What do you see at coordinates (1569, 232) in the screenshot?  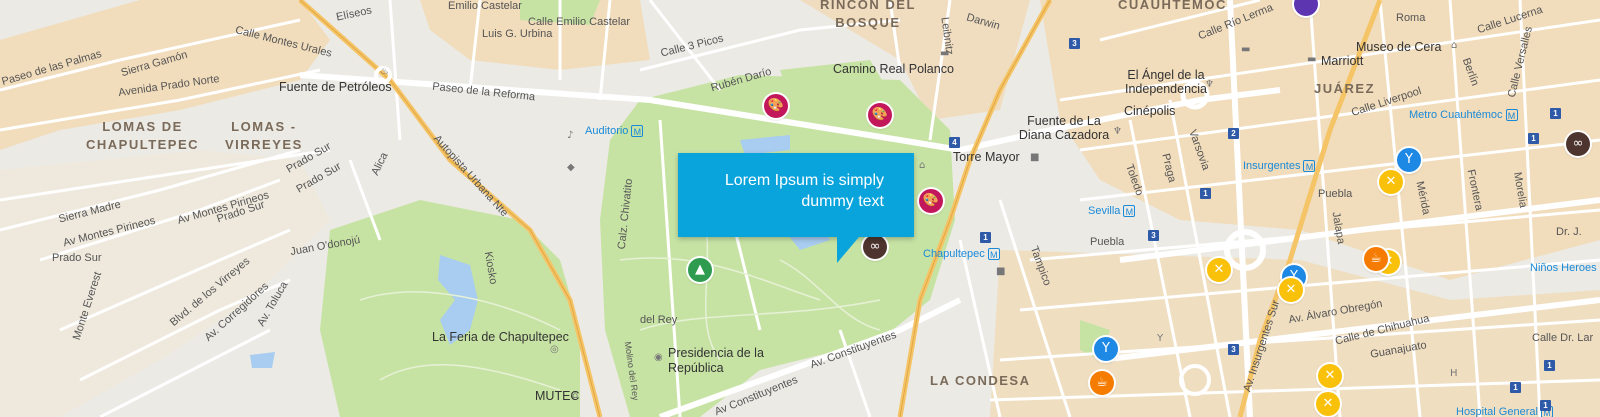 I see `street-label-dr-j: Dr. J.` at bounding box center [1569, 232].